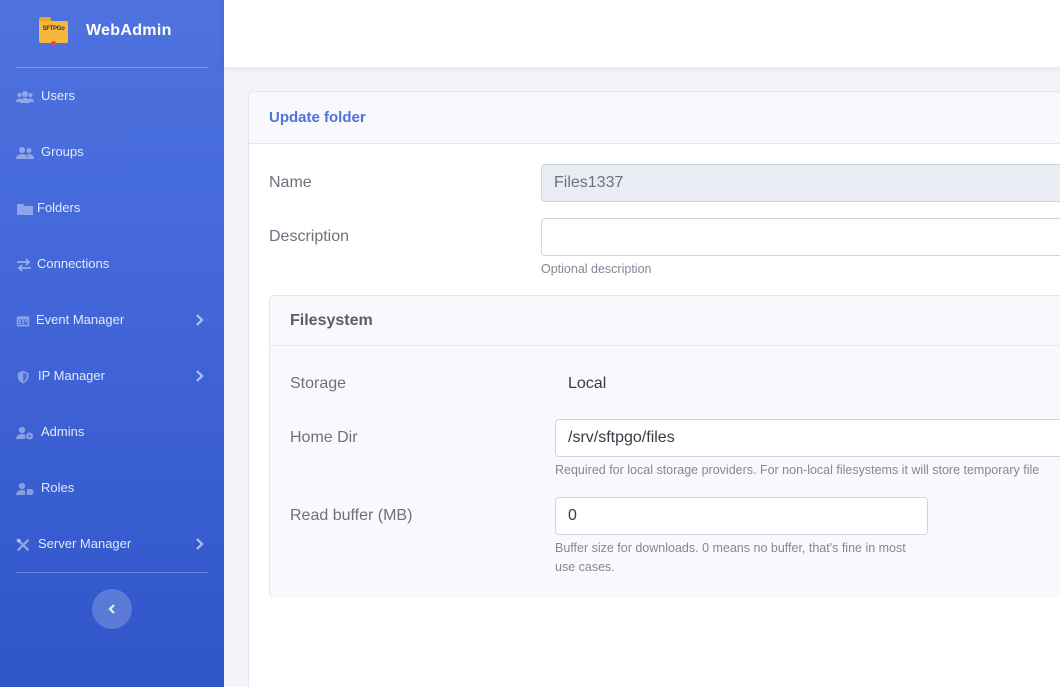  I want to click on sidebar-item-connections: Connections, so click(112, 265).